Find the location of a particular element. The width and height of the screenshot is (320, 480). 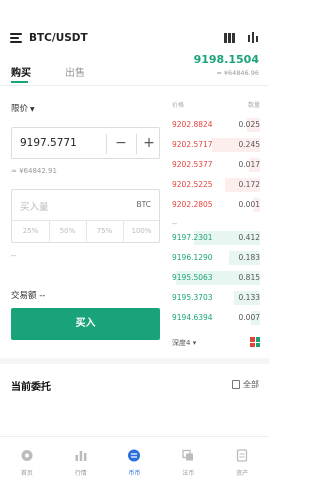

price-increase-button: + is located at coordinates (149, 143).